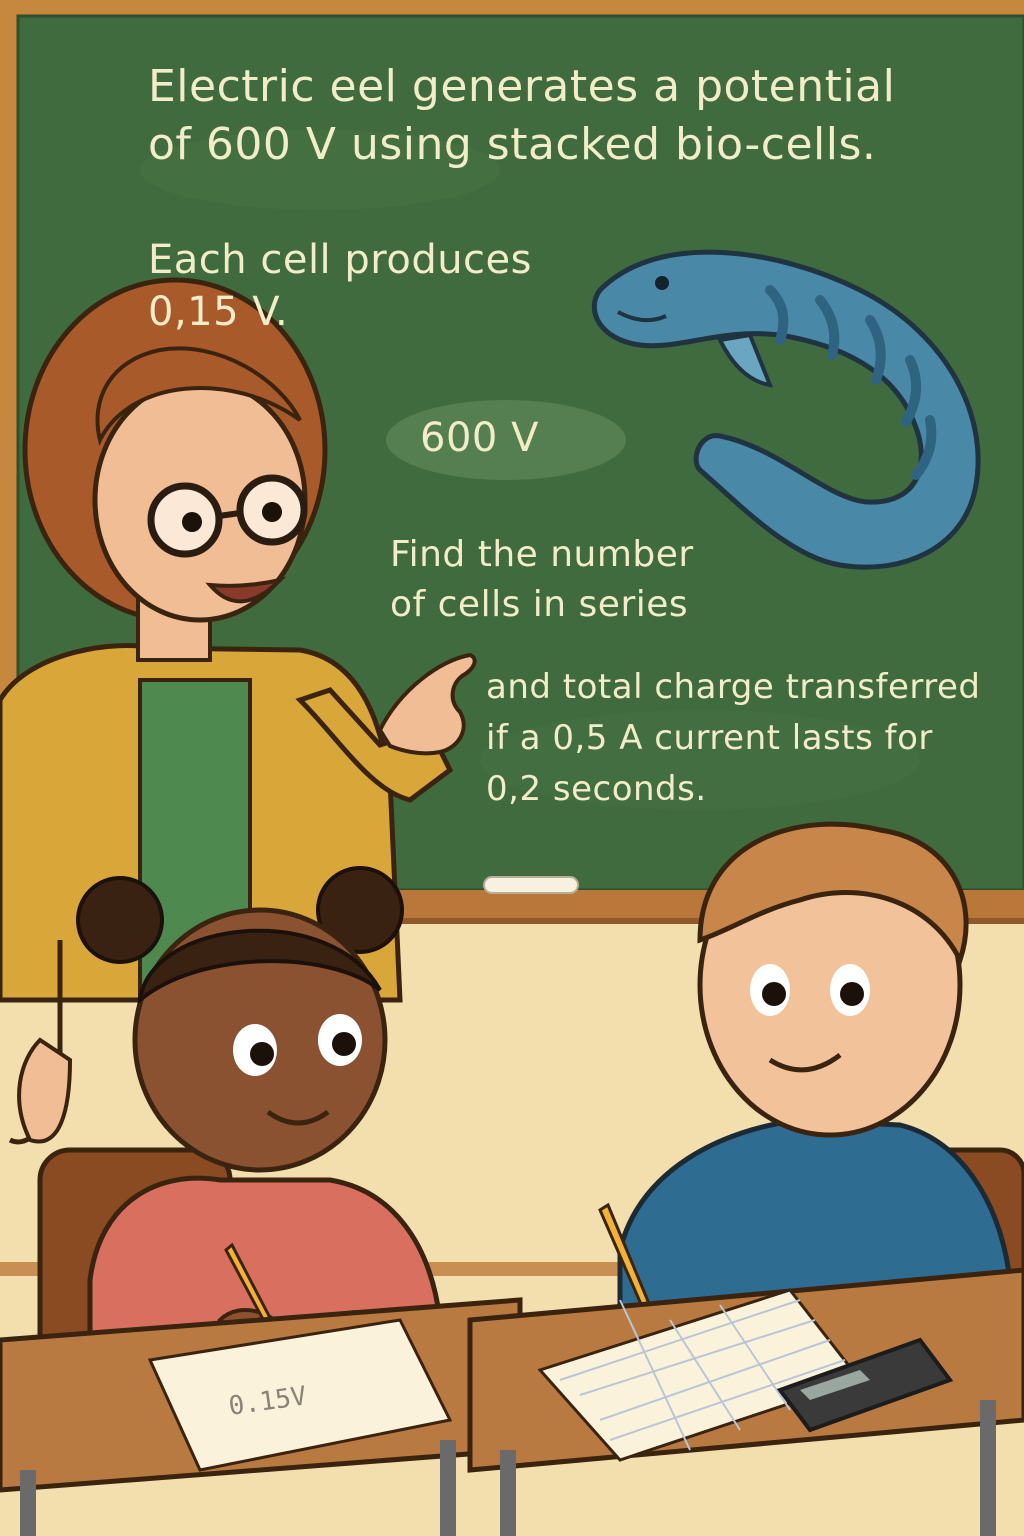  Describe the element at coordinates (662, 283) in the screenshot. I see `eel-eye` at that location.